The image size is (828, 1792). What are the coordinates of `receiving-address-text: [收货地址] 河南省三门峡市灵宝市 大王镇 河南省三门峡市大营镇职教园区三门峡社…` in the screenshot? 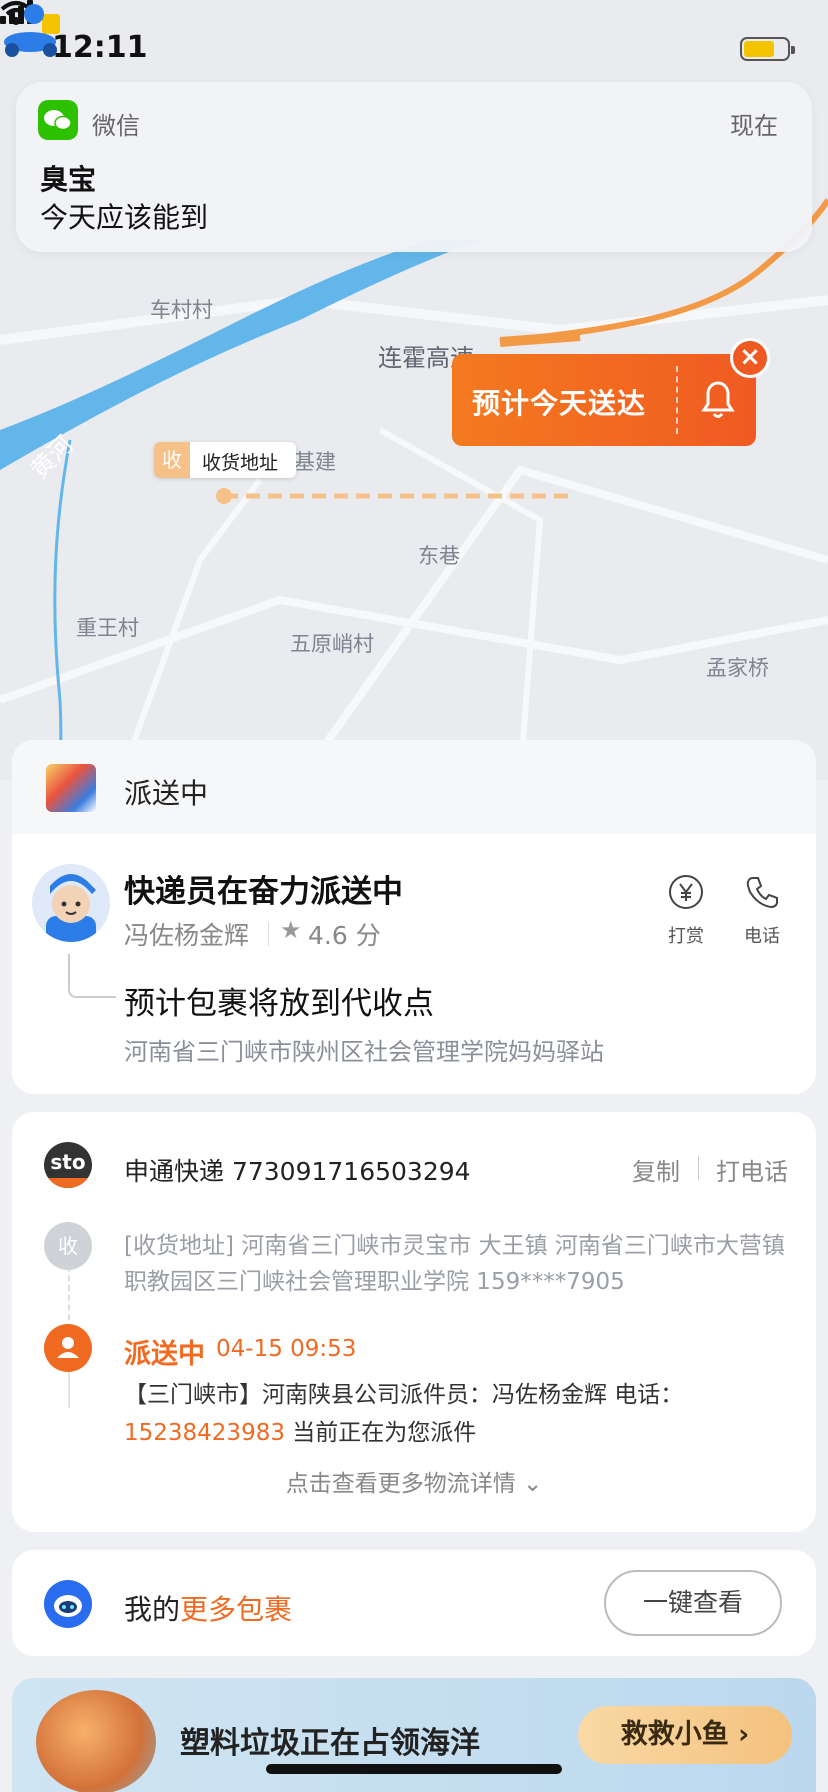 It's located at (454, 1264).